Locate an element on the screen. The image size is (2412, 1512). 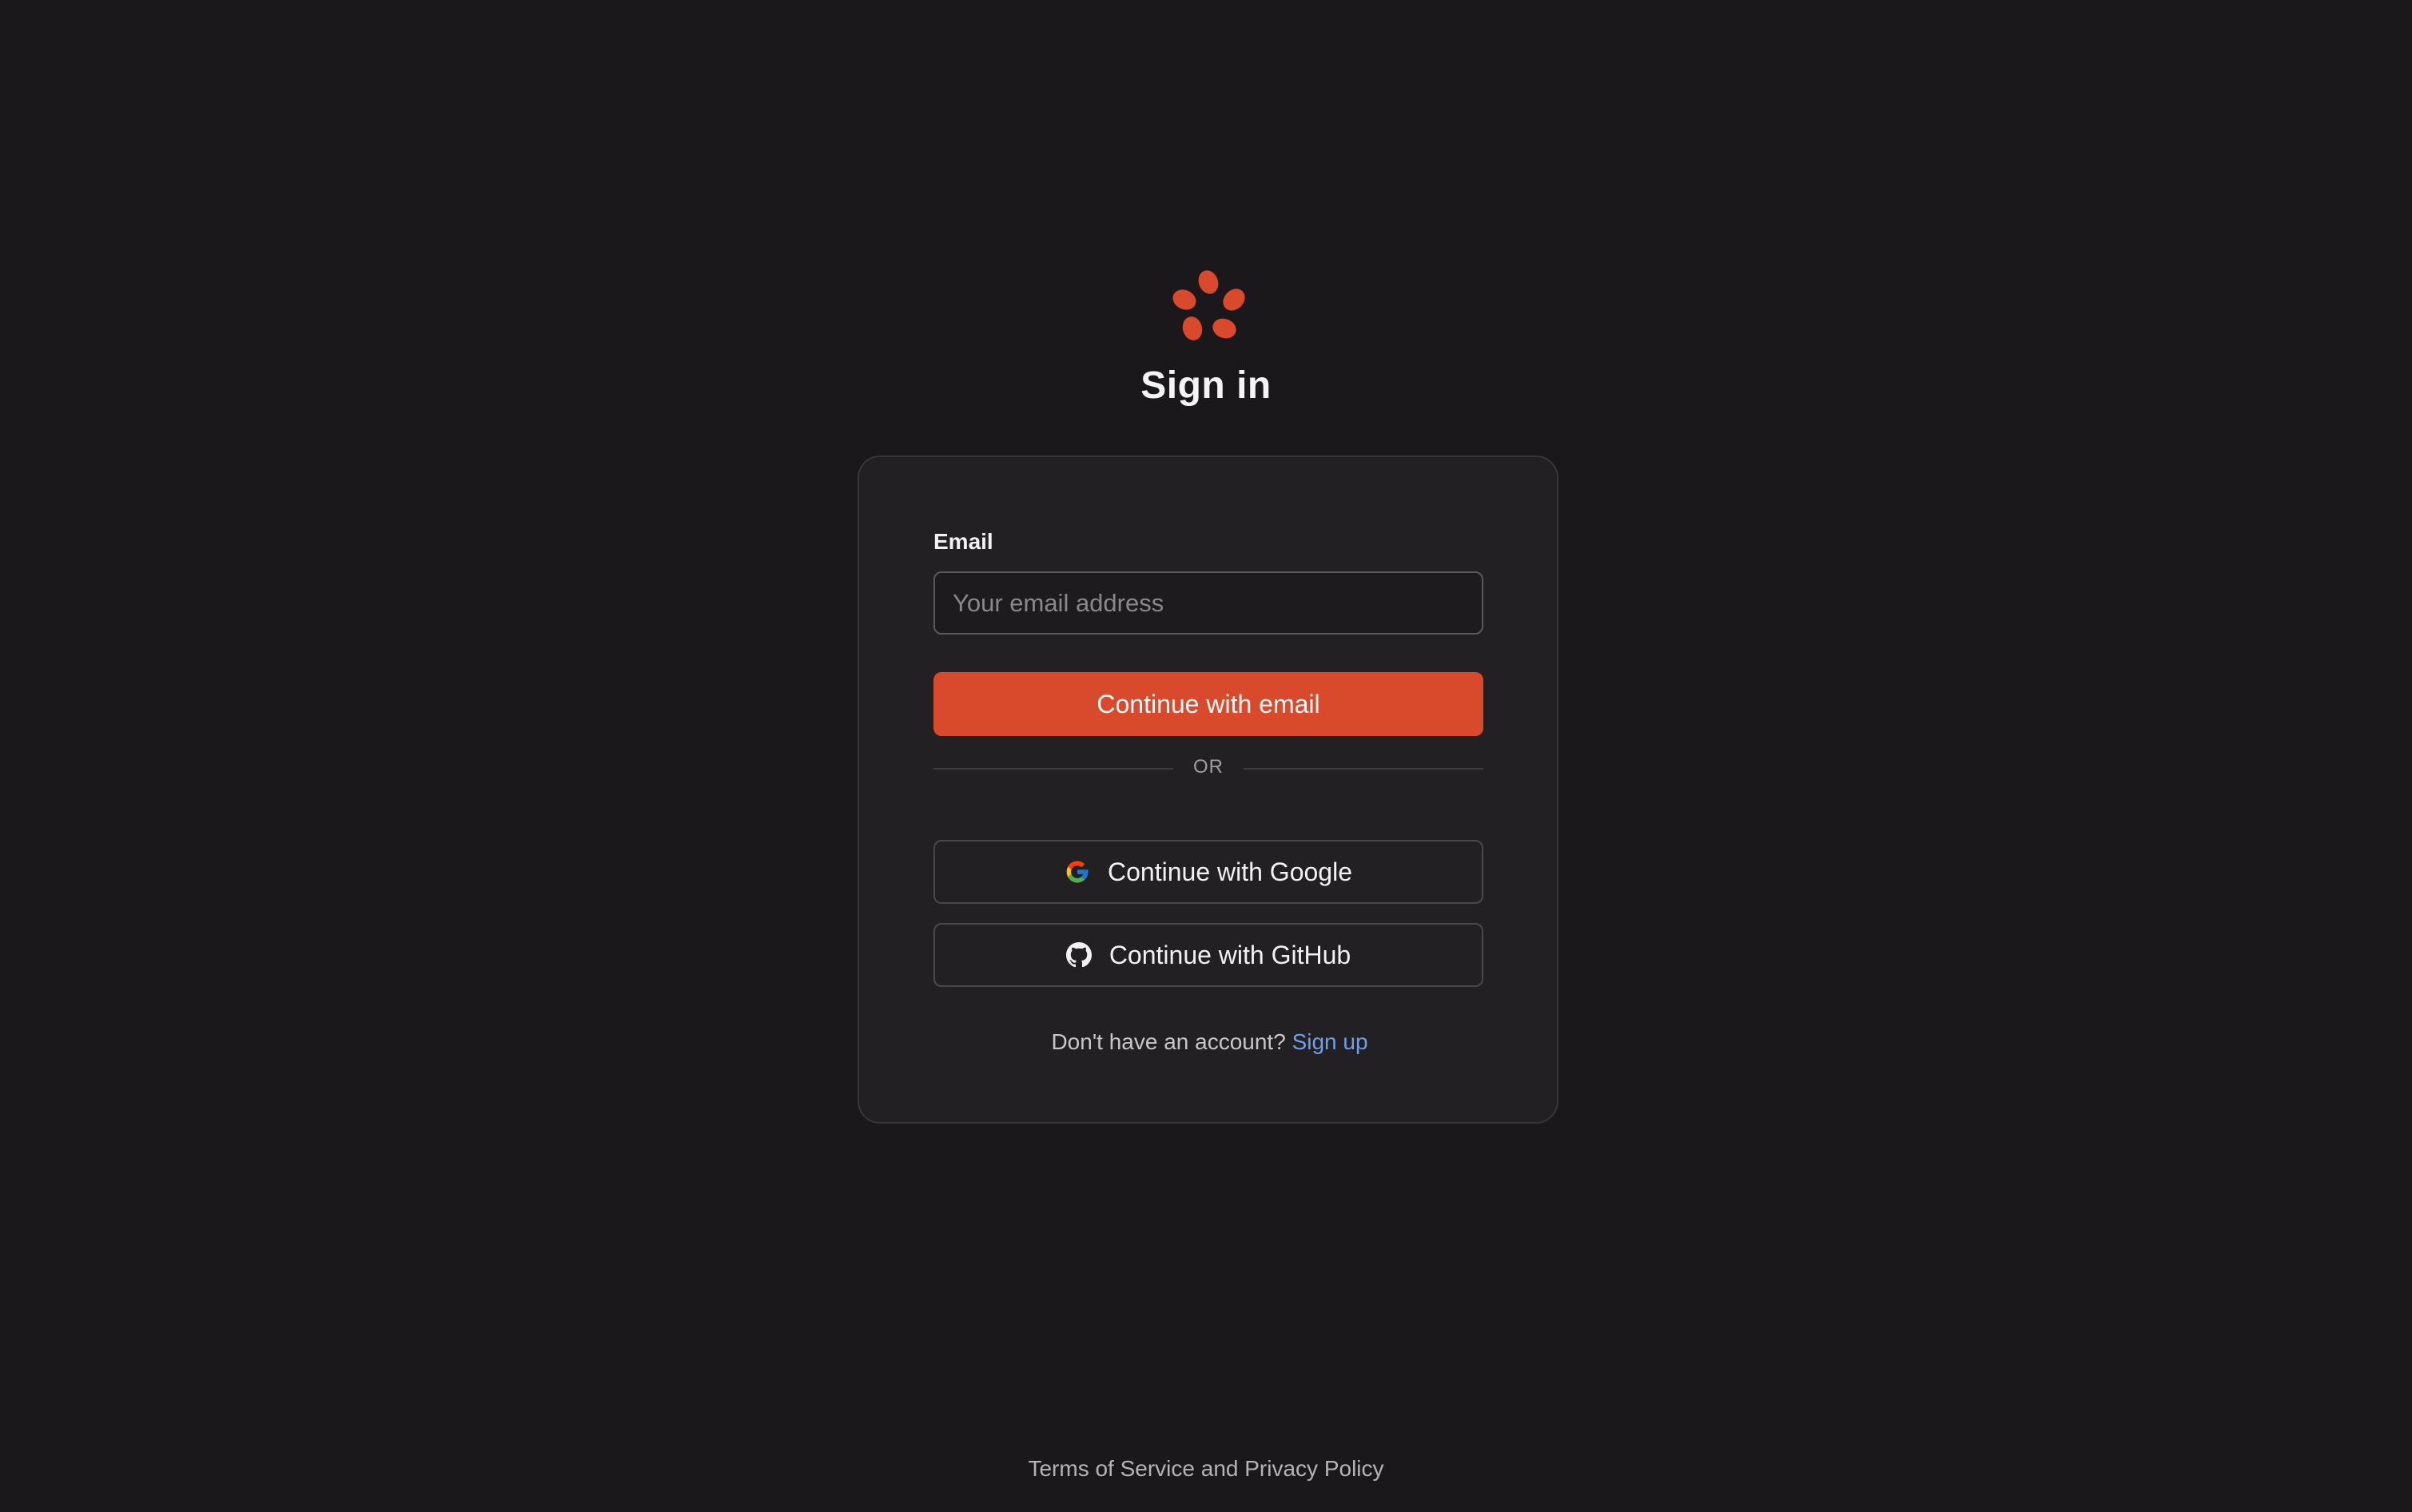
signup-prompt: Don't have an account? is located at coordinates (1168, 1041).